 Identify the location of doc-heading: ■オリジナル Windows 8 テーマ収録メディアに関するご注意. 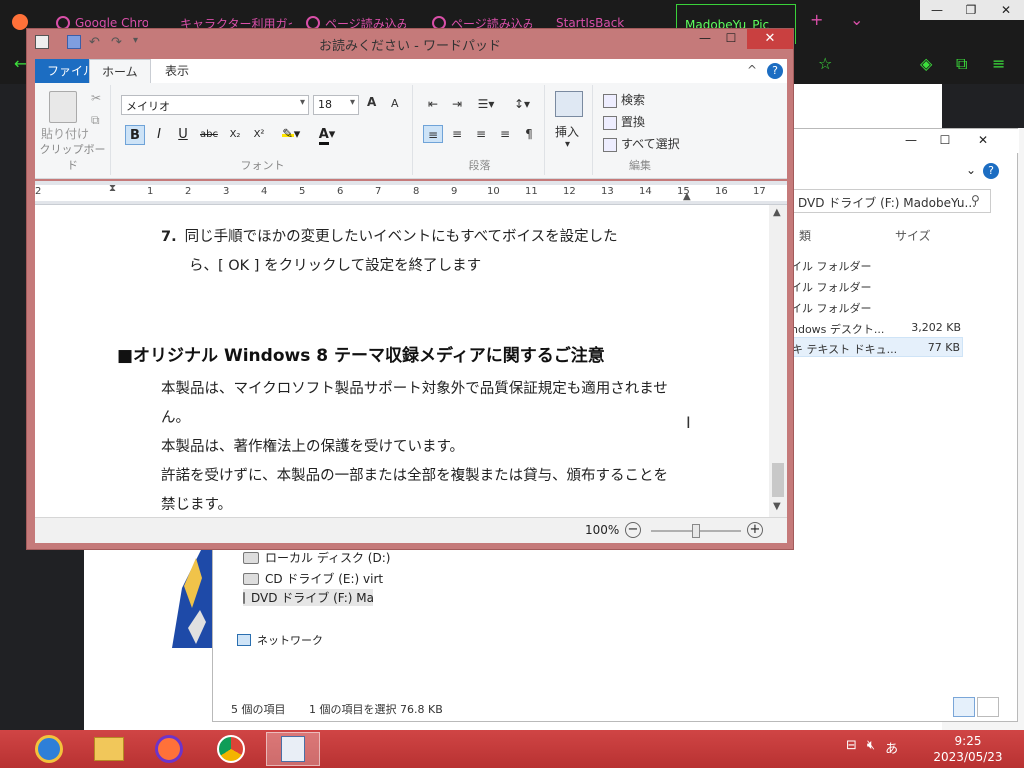
(361, 356).